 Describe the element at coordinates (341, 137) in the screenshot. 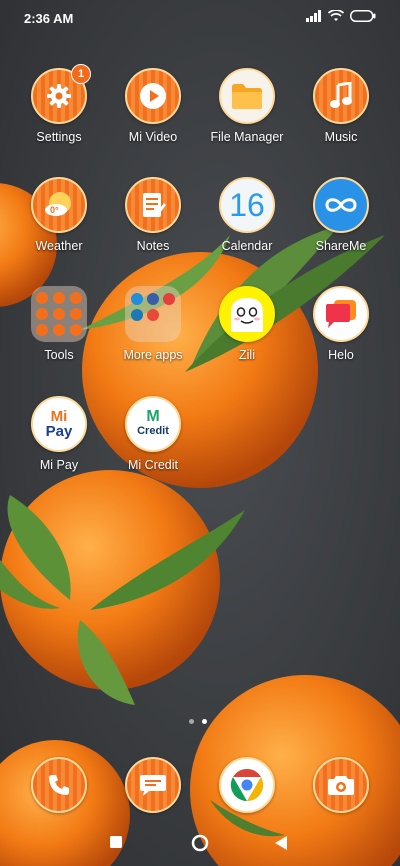

I see `app-label: Music` at that location.